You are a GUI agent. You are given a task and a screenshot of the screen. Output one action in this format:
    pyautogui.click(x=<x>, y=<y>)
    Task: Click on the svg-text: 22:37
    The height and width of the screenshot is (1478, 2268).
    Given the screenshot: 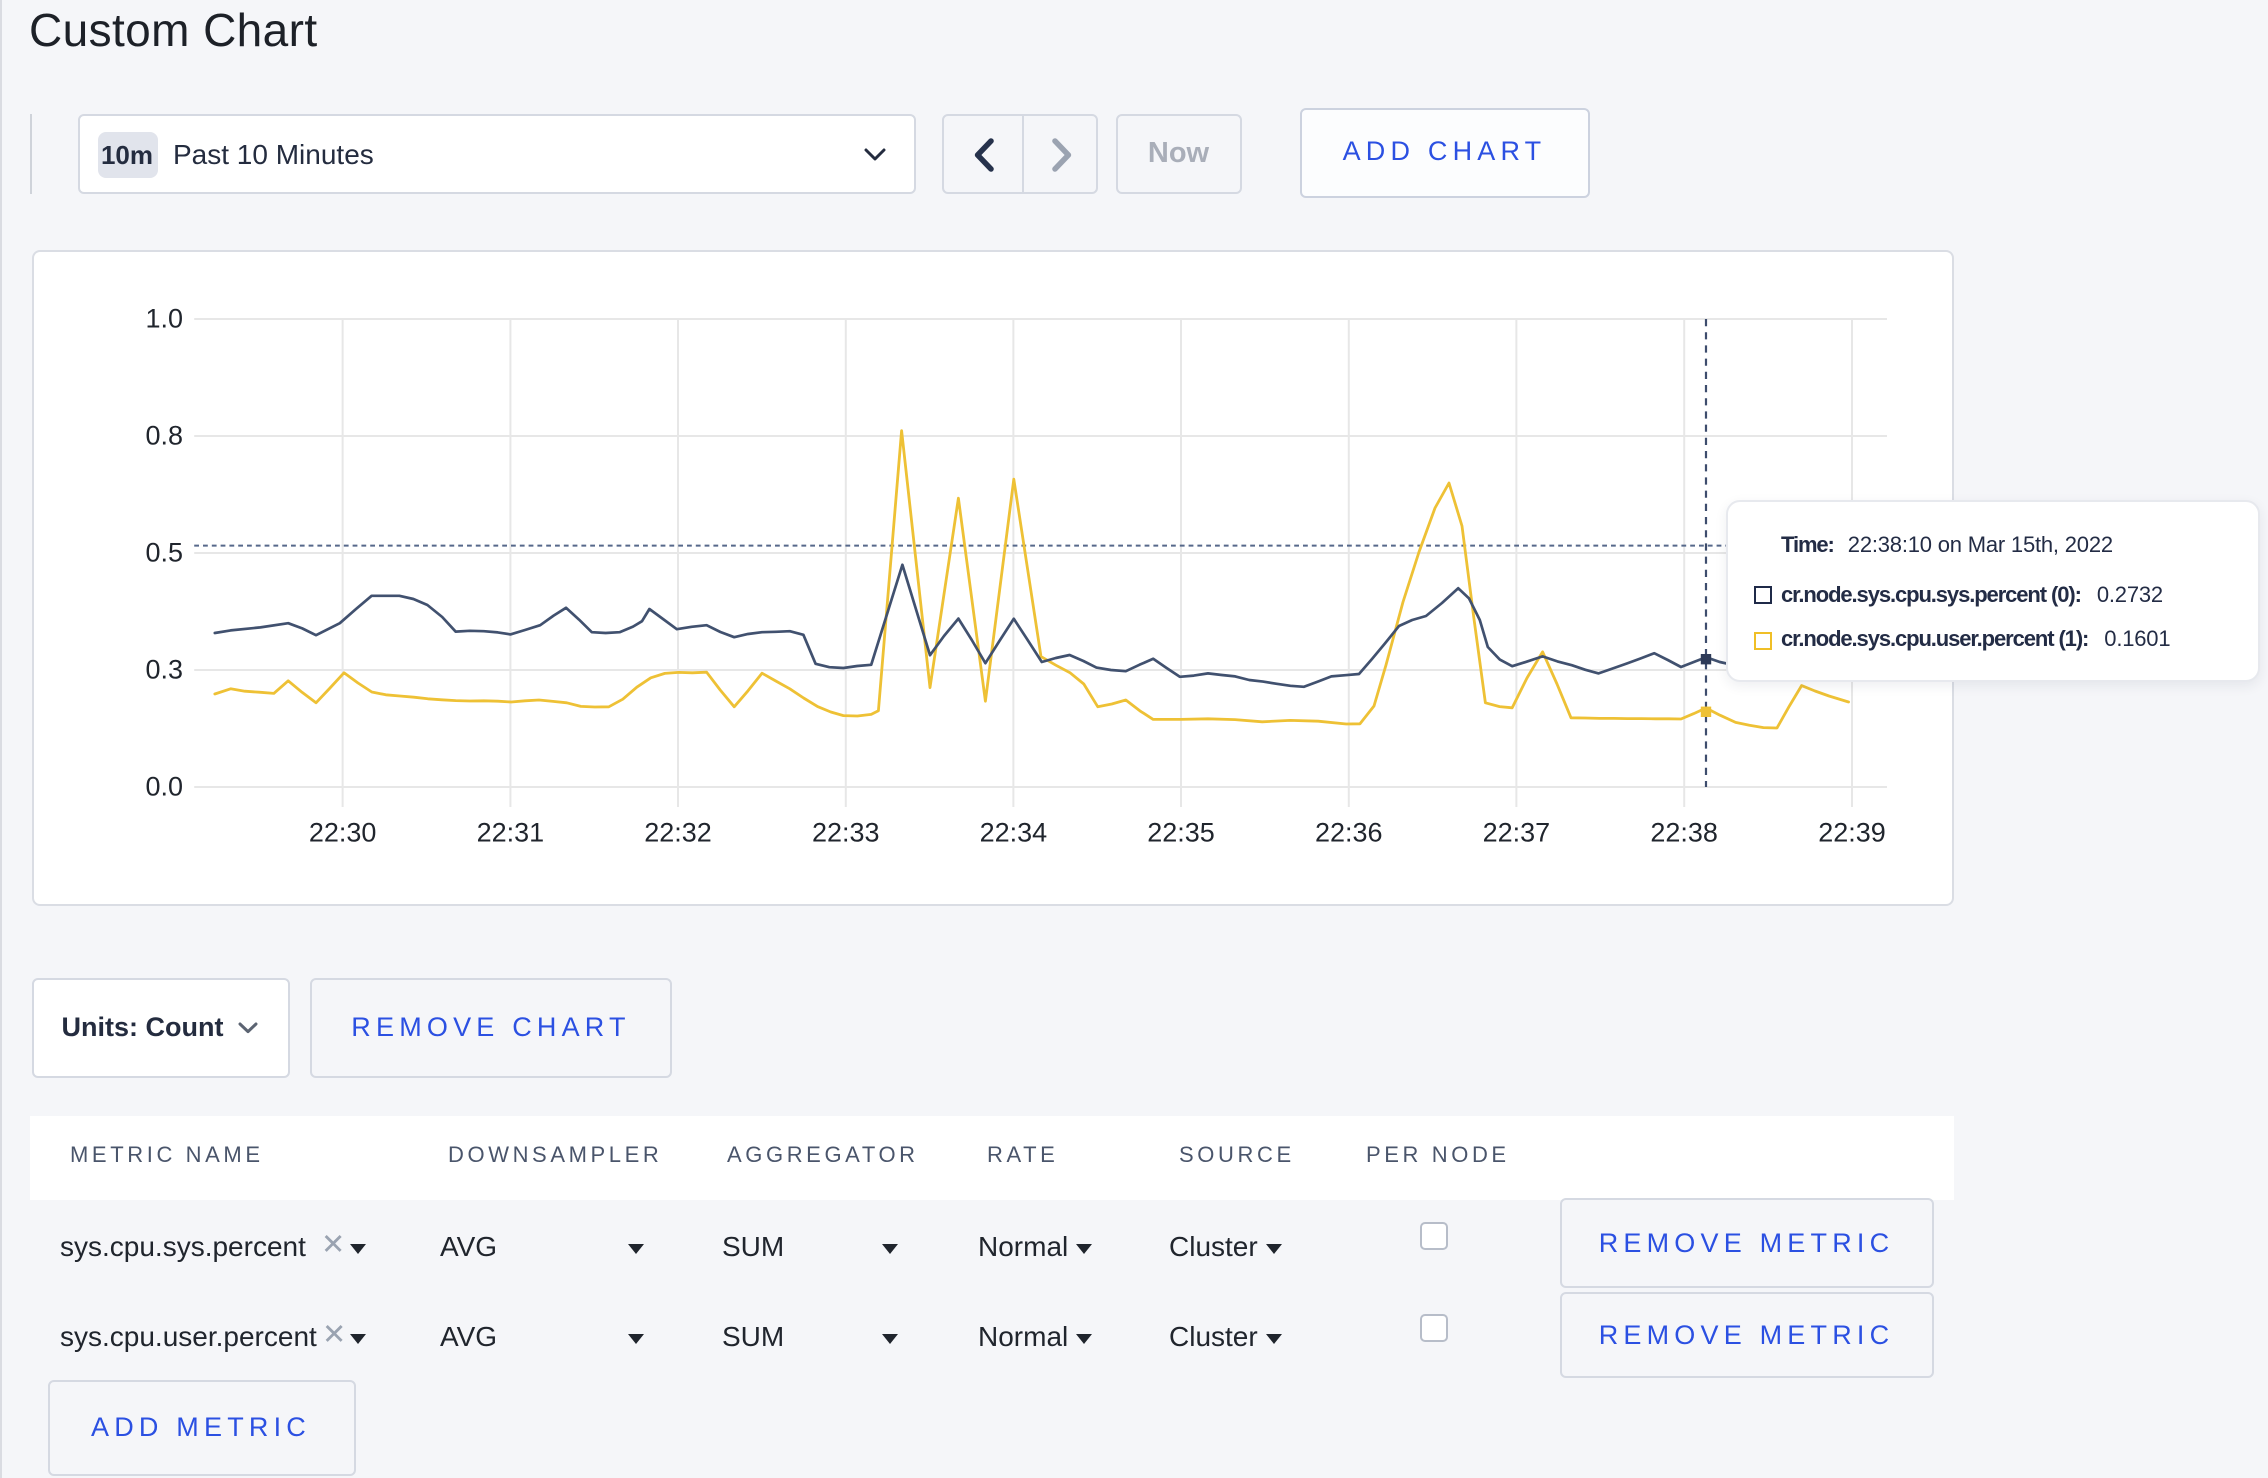 What is the action you would take?
    pyautogui.click(x=1516, y=833)
    